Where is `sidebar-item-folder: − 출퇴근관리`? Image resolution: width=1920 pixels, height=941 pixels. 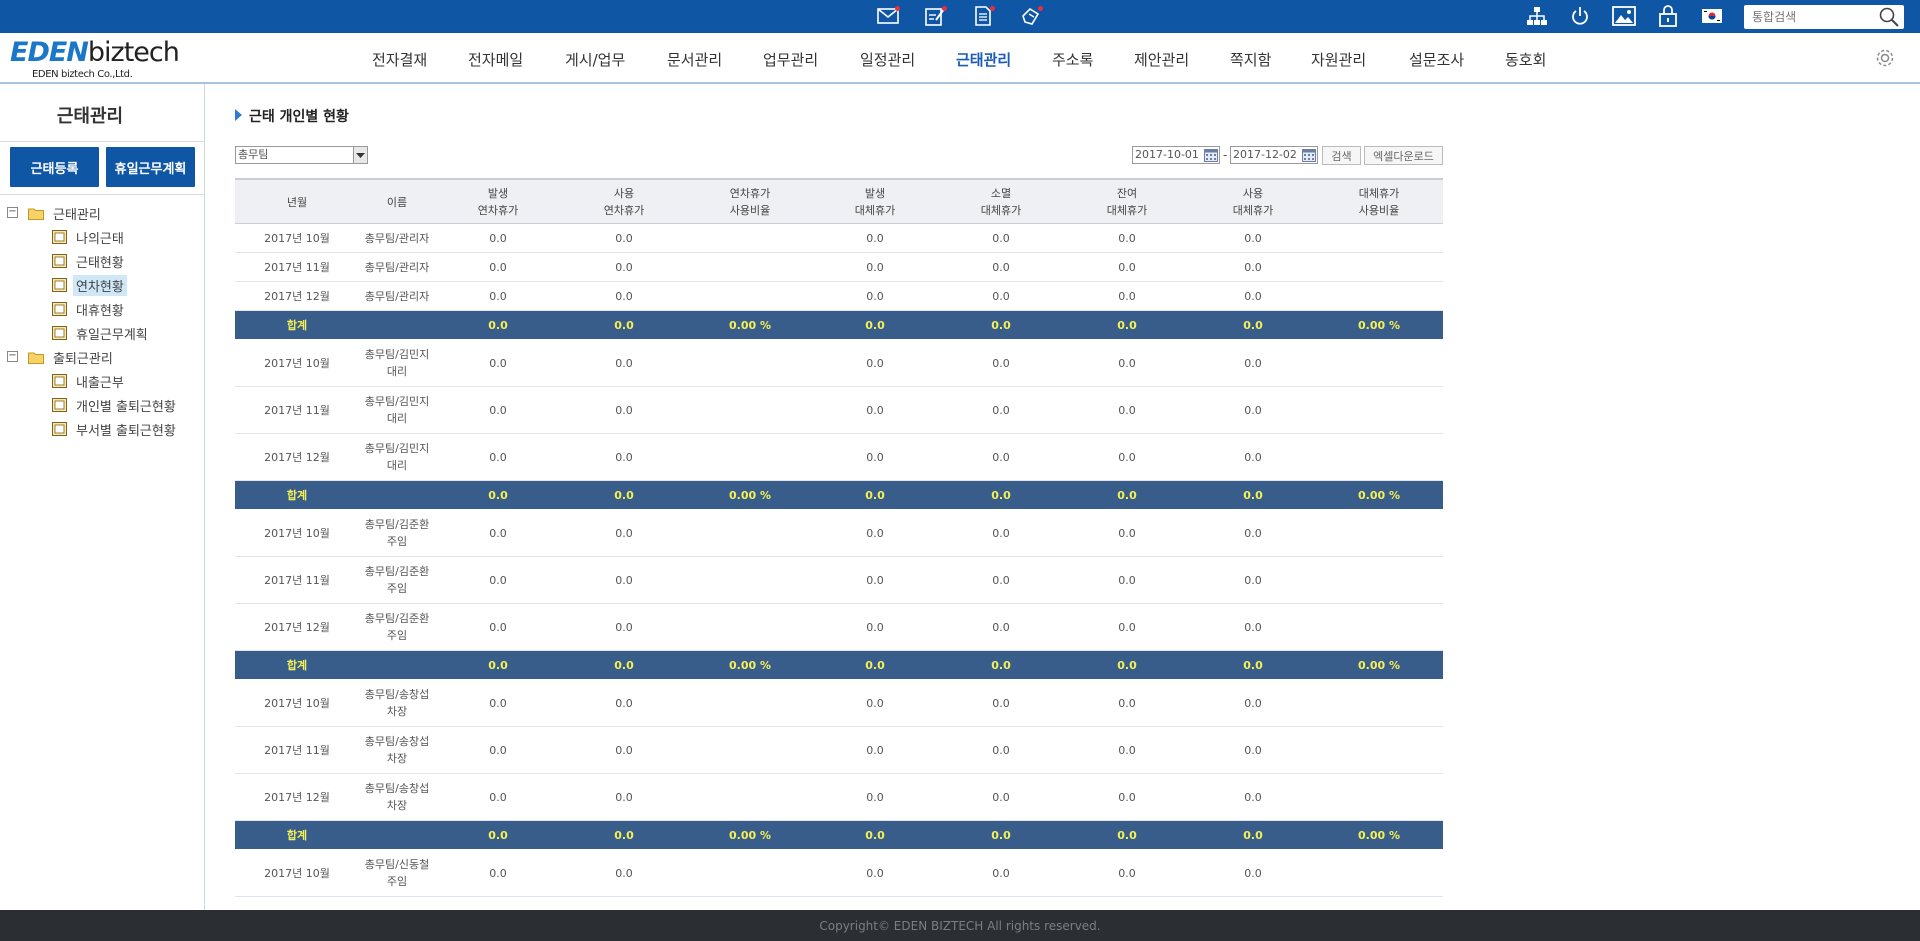
sidebar-item-folder: − 출퇴근관리 is located at coordinates (61, 357).